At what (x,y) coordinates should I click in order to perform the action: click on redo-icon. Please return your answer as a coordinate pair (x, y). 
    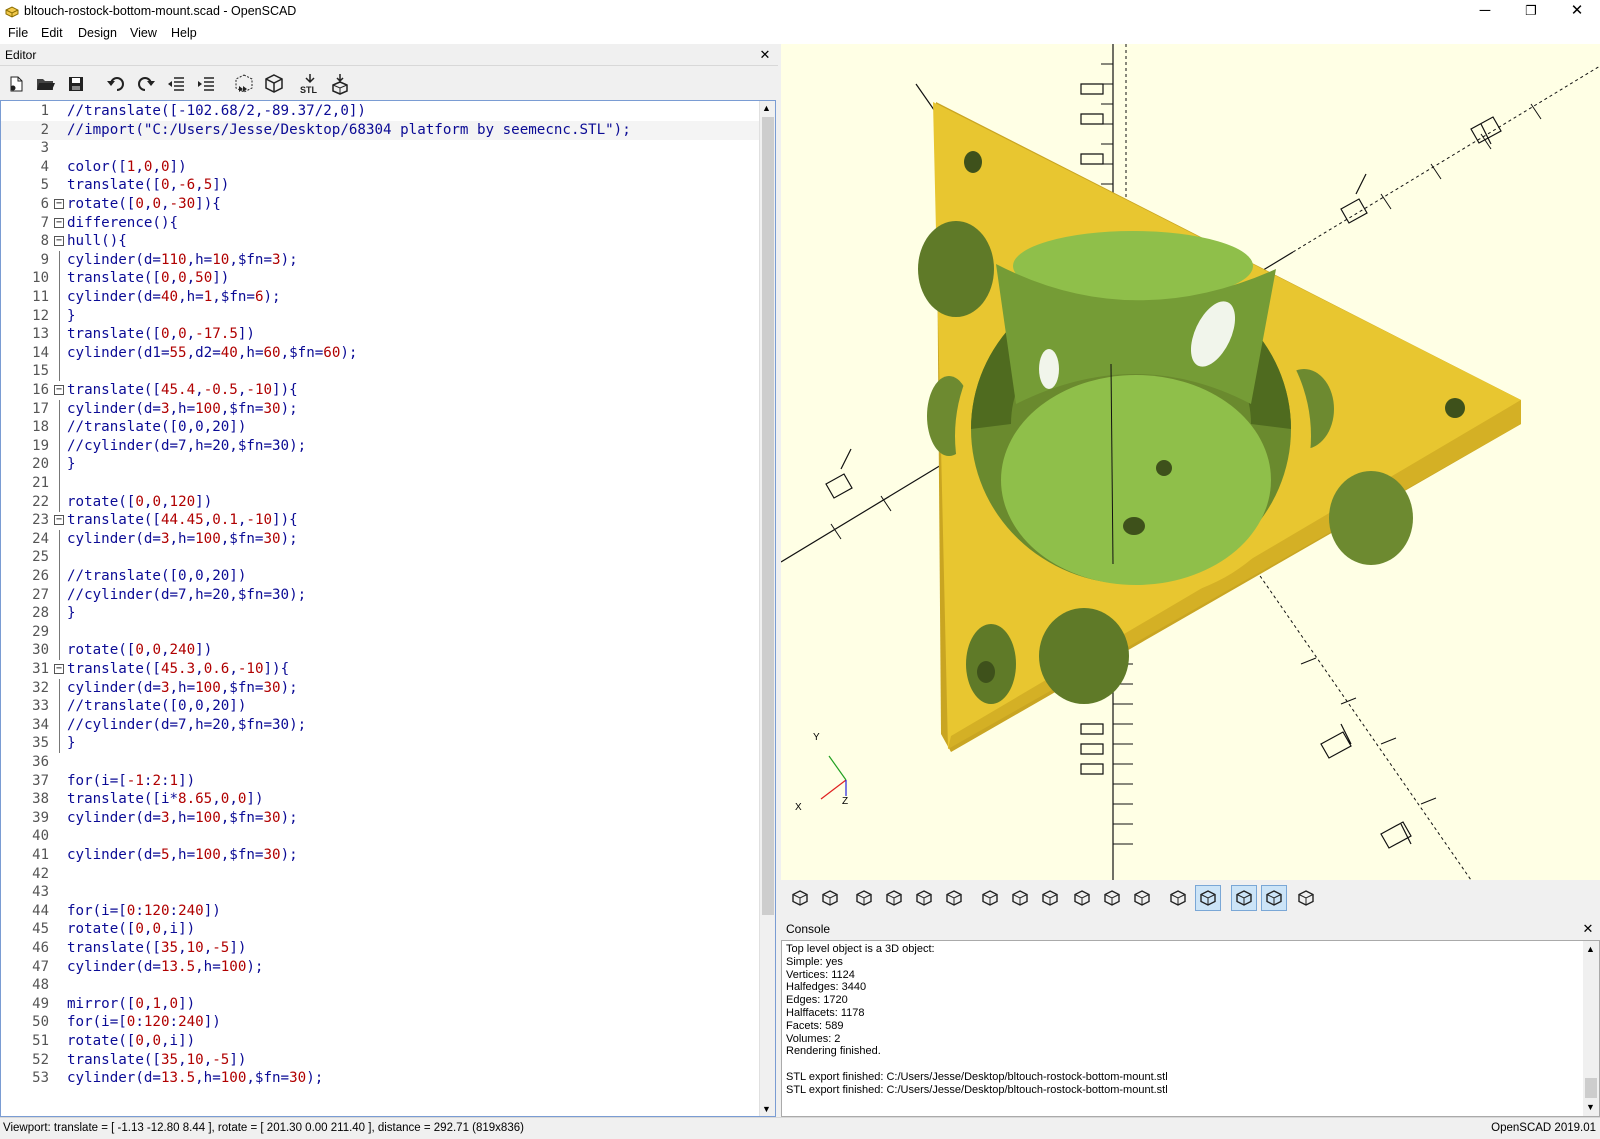
    Looking at the image, I should click on (146, 84).